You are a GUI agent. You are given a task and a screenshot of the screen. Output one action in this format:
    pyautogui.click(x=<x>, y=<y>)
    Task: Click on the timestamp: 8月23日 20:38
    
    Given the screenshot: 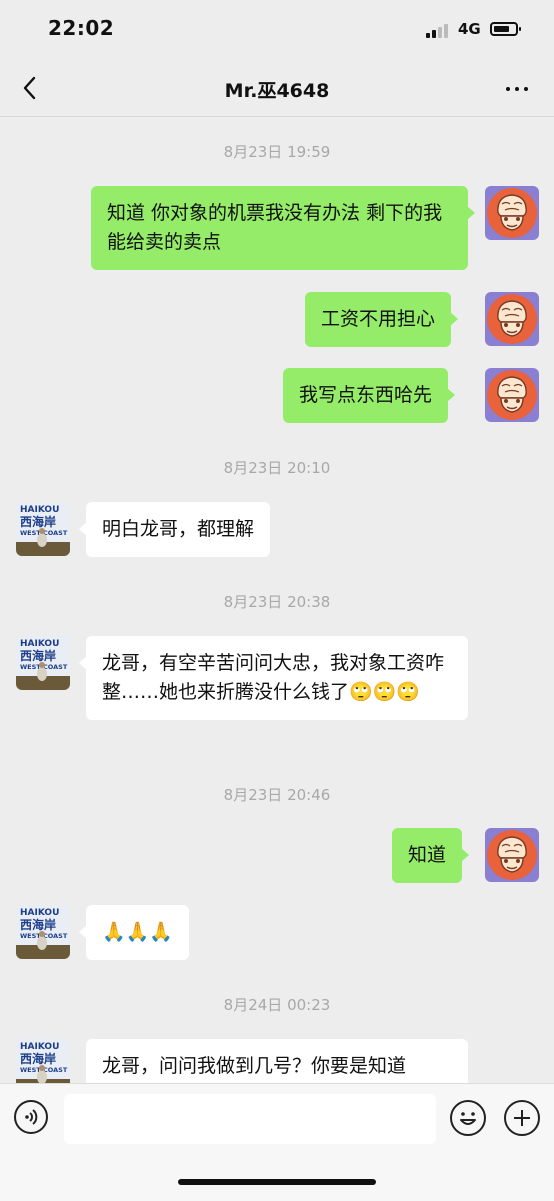 What is the action you would take?
    pyautogui.click(x=277, y=602)
    